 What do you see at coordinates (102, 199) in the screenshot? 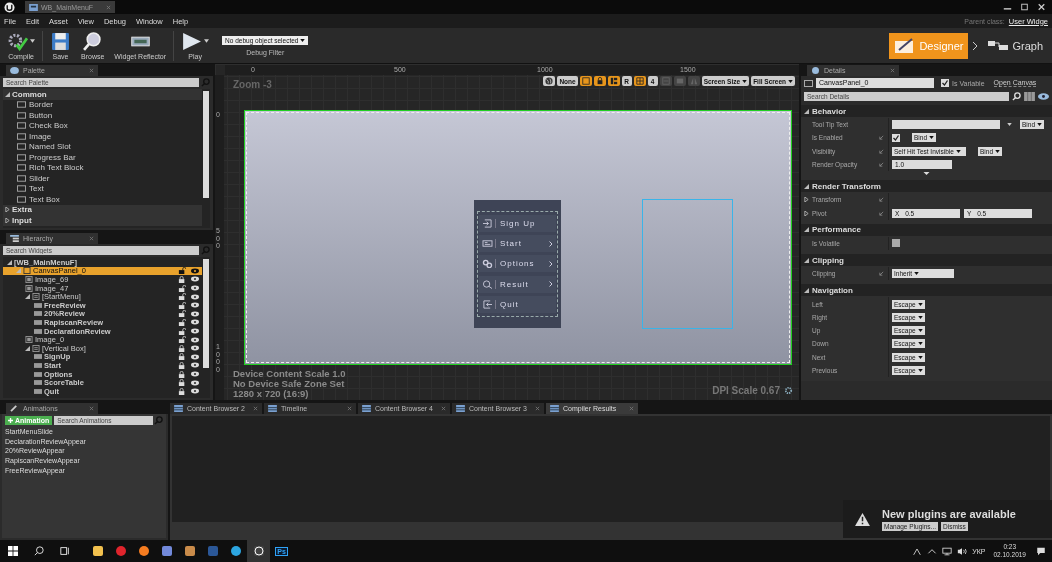
I see `palette-item: Text Box` at bounding box center [102, 199].